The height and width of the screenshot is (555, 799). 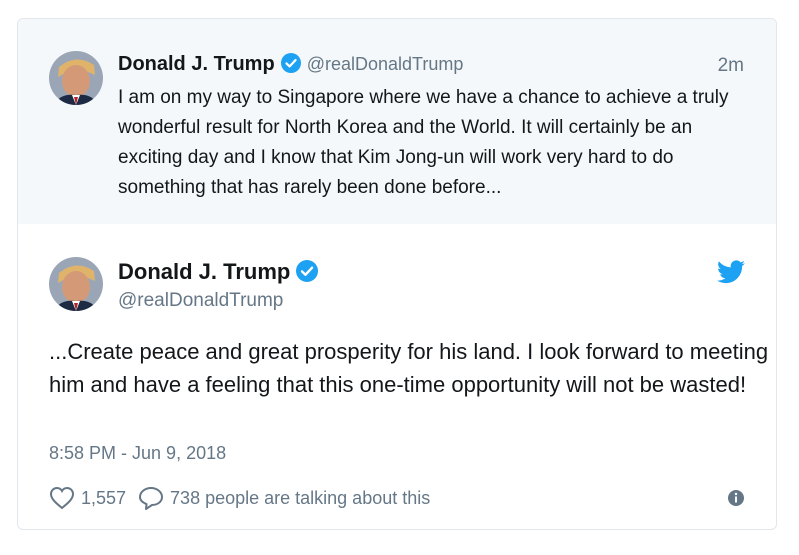 I want to click on talking-count: 738 people are talking about this, so click(x=300, y=497).